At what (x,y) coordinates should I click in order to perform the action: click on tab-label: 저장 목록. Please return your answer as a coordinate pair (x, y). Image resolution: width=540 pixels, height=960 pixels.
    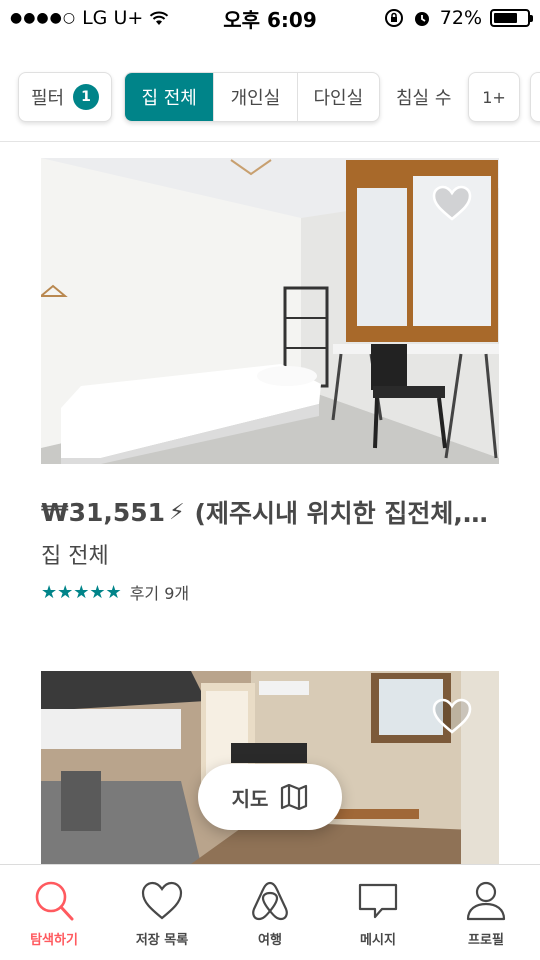
    Looking at the image, I should click on (162, 940).